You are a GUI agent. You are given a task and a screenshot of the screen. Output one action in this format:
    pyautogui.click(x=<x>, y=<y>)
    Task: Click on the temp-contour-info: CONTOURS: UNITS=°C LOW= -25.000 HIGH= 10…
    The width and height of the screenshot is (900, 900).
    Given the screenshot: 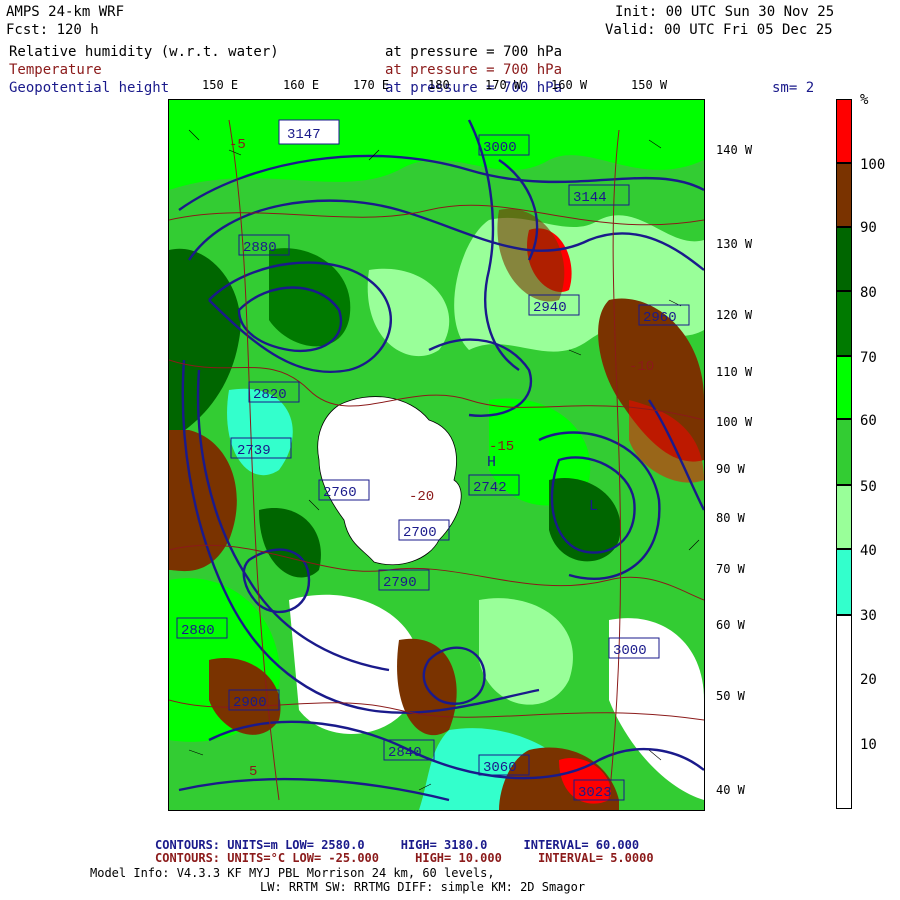 What is the action you would take?
    pyautogui.click(x=404, y=858)
    